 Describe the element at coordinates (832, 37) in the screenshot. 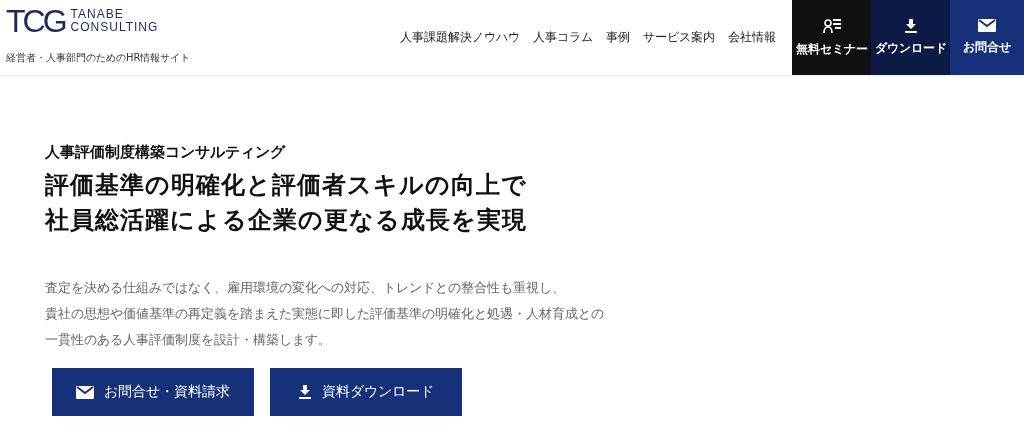

I see `seminar-button: 無料セミナー` at that location.